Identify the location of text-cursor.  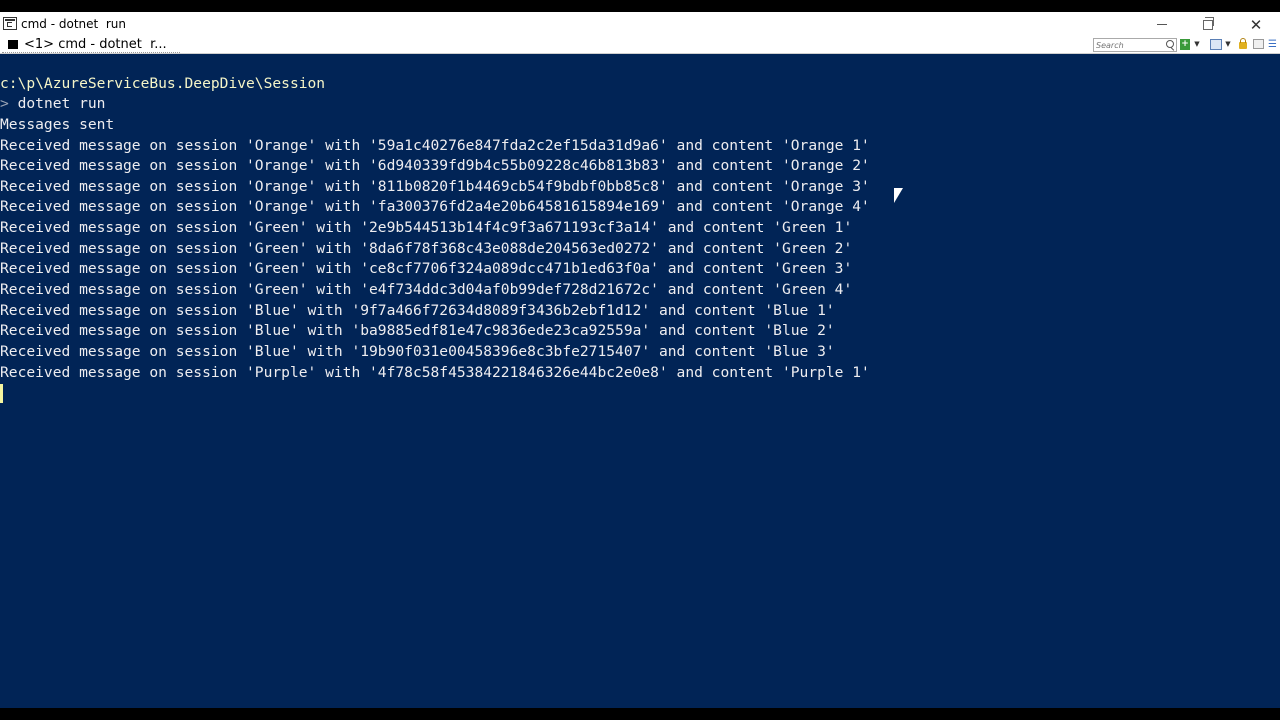
(1, 393).